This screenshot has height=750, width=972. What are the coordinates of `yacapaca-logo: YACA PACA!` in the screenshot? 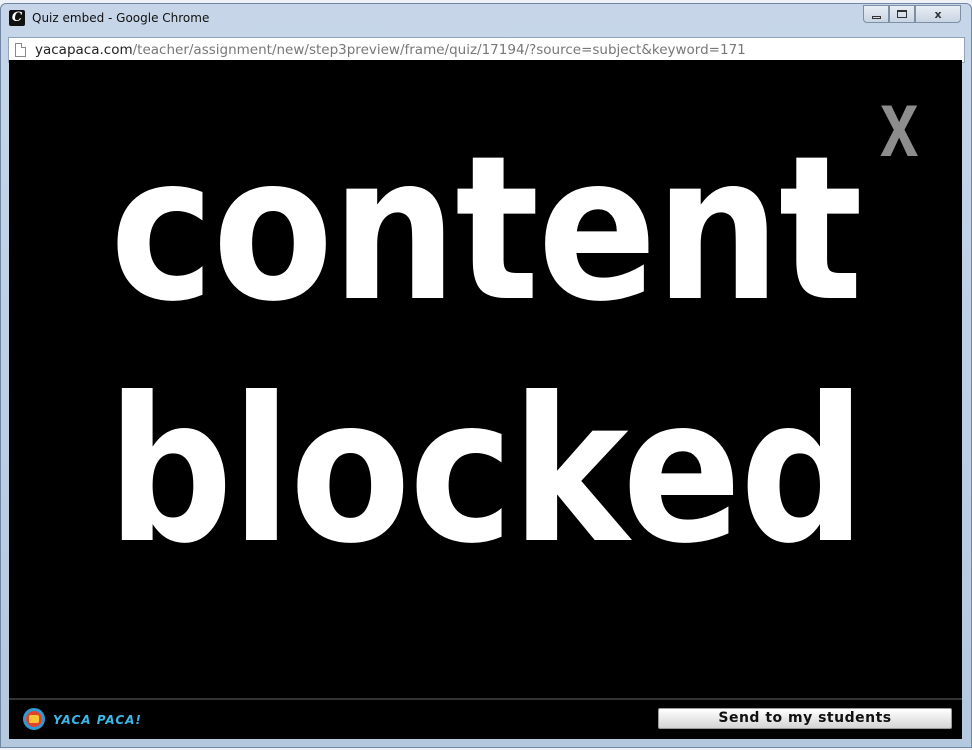 It's located at (81, 720).